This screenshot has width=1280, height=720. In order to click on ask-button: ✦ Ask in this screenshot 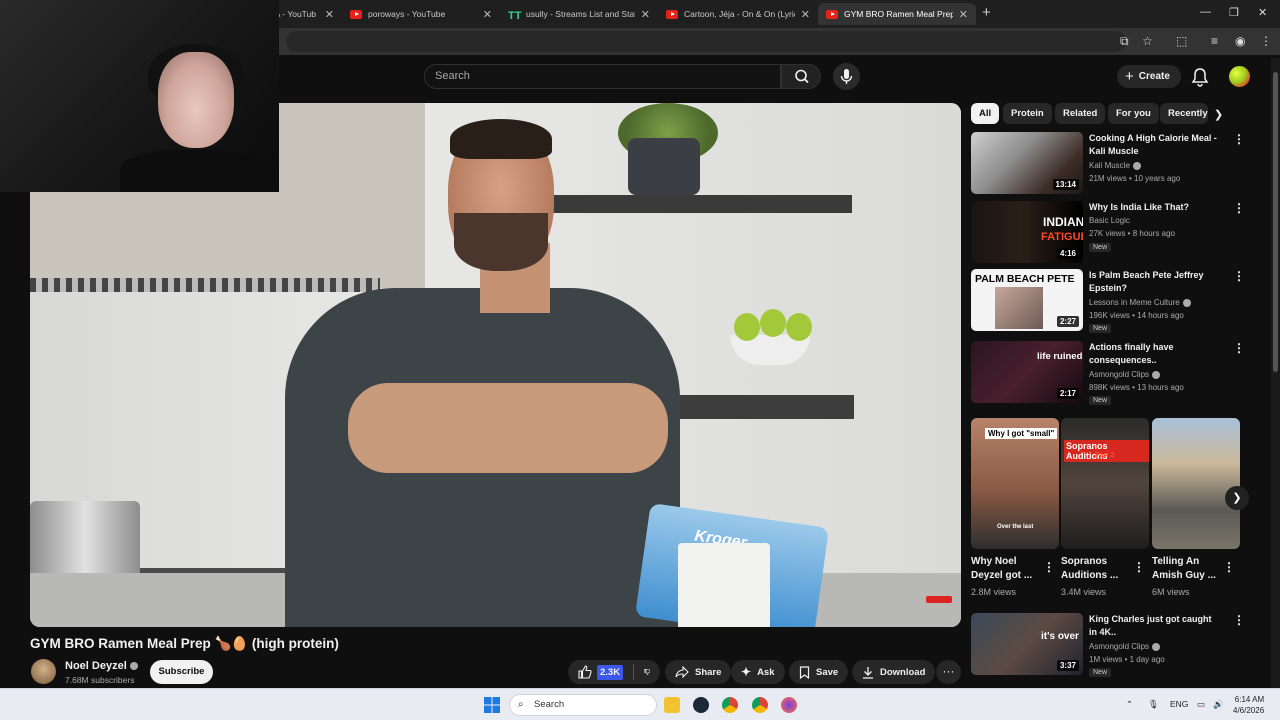, I will do `click(758, 672)`.